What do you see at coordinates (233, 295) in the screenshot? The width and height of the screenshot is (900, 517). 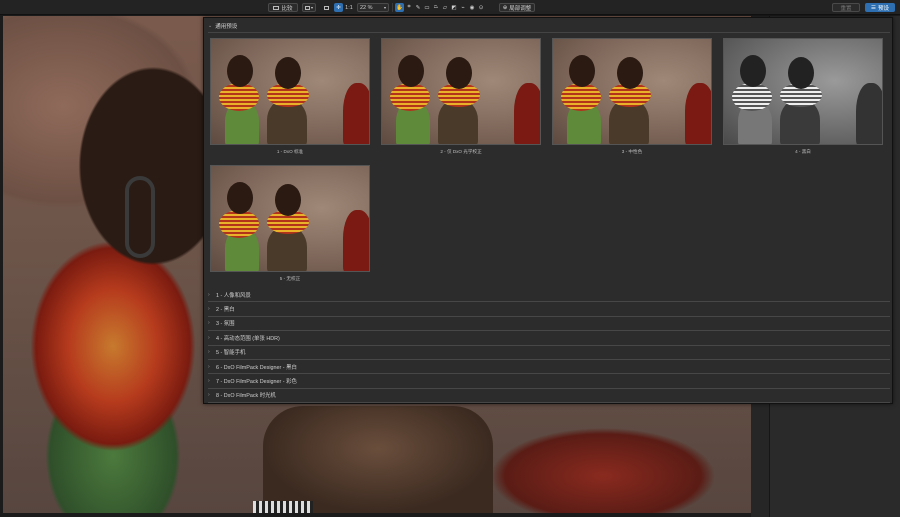 I see `preset-category-label: 1 - 人像和风景` at bounding box center [233, 295].